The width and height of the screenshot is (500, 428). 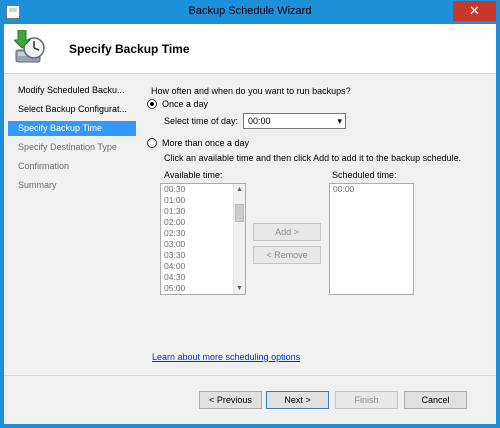 I want to click on title-bar: Backup Schedule Wizard ✕, so click(x=250, y=12).